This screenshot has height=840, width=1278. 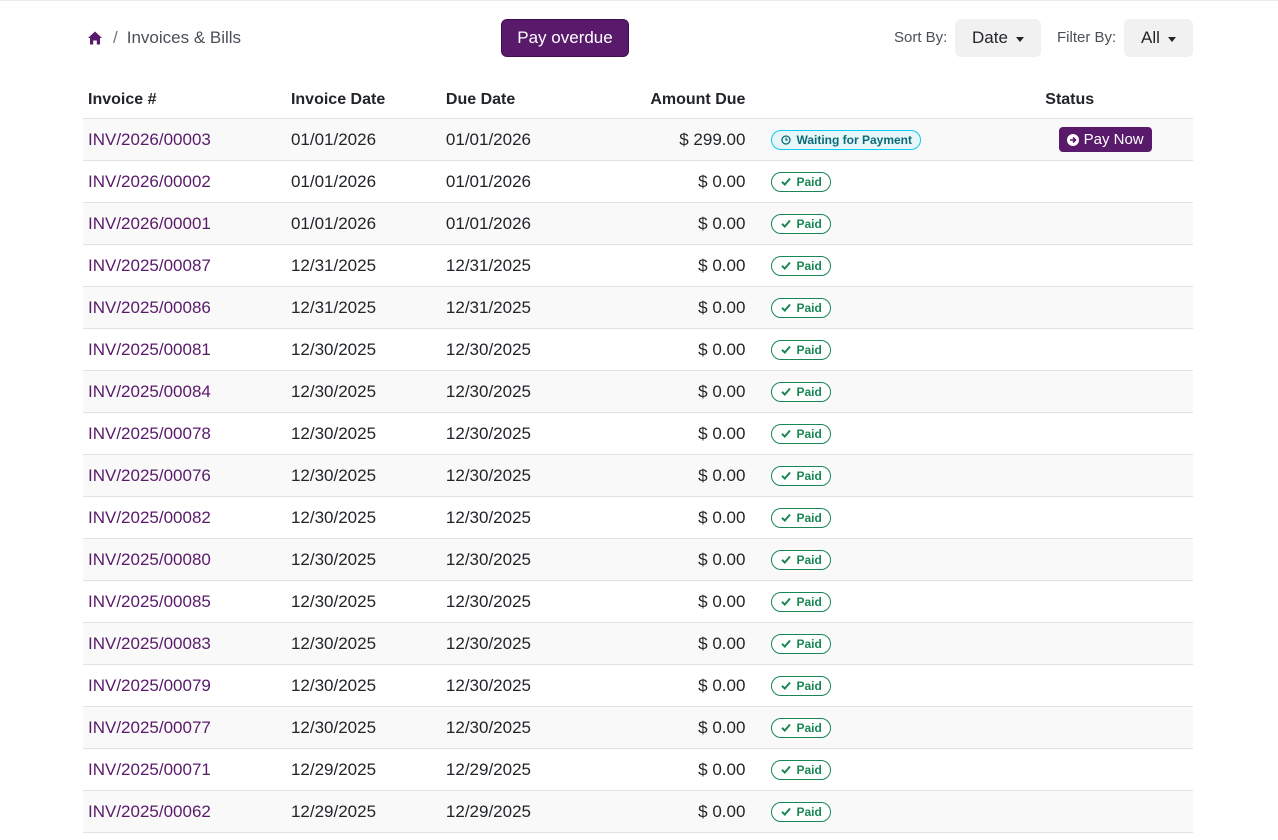 What do you see at coordinates (149, 769) in the screenshot?
I see `invoice-link: INV/2025/00071` at bounding box center [149, 769].